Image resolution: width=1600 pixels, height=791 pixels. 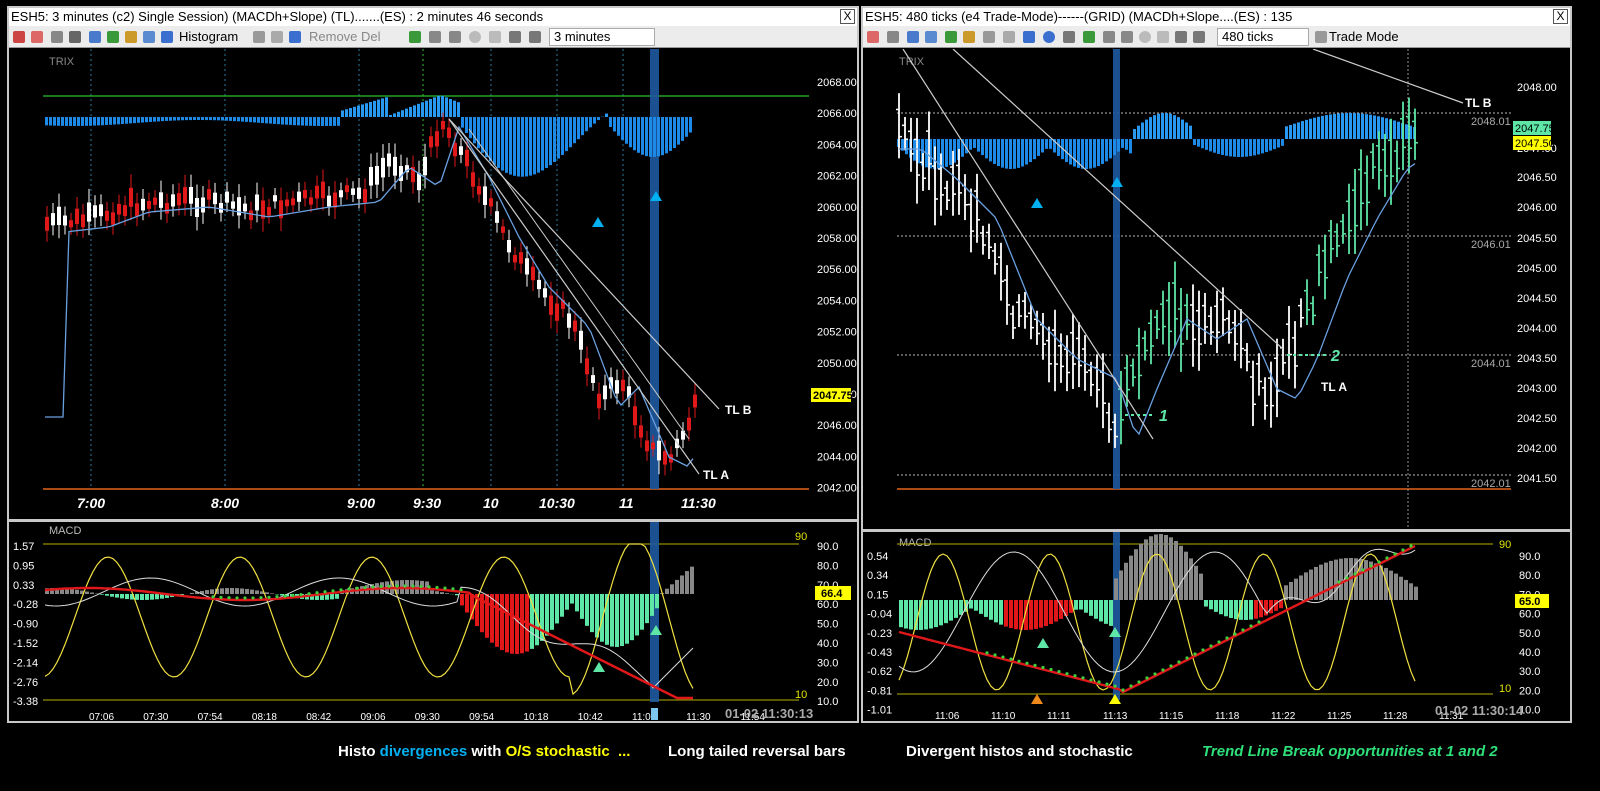 What do you see at coordinates (345, 36) in the screenshot?
I see `remove-drawing-button: Remove Del` at bounding box center [345, 36].